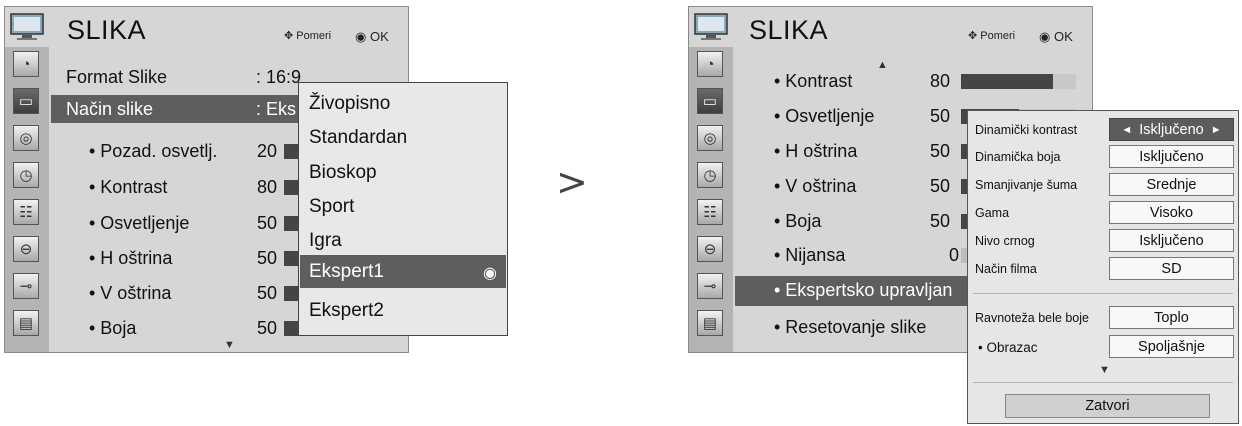  I want to click on dynamic-contrast-selector: ◄ Isključeno ►, so click(1171, 129).